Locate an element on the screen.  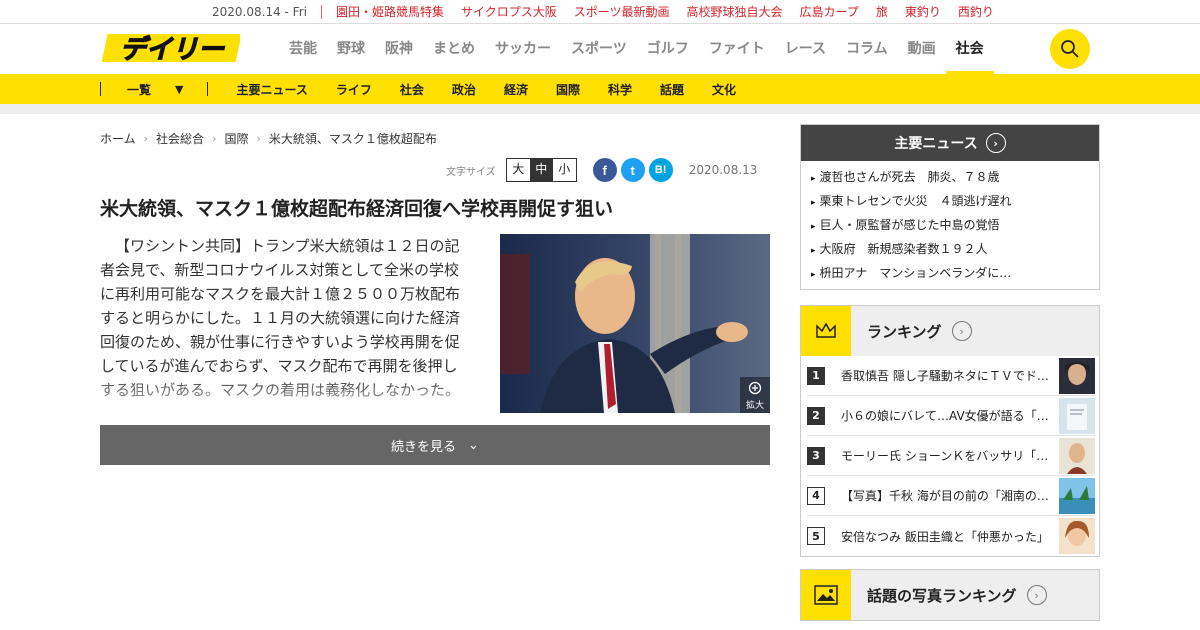
share-buttons: f t B! is located at coordinates (632, 170).